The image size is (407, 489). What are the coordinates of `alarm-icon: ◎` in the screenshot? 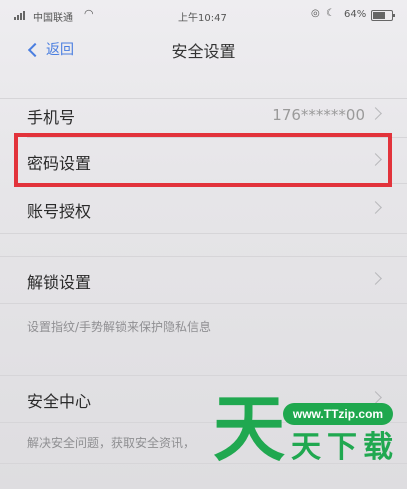 It's located at (317, 13).